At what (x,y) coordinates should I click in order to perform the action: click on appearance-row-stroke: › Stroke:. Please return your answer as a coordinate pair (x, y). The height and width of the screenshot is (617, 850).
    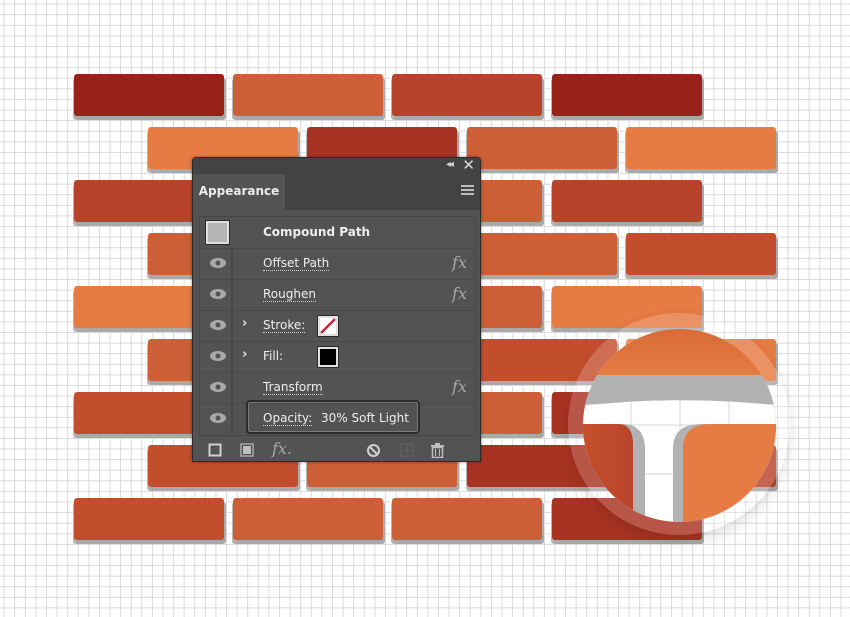
    Looking at the image, I should click on (337, 326).